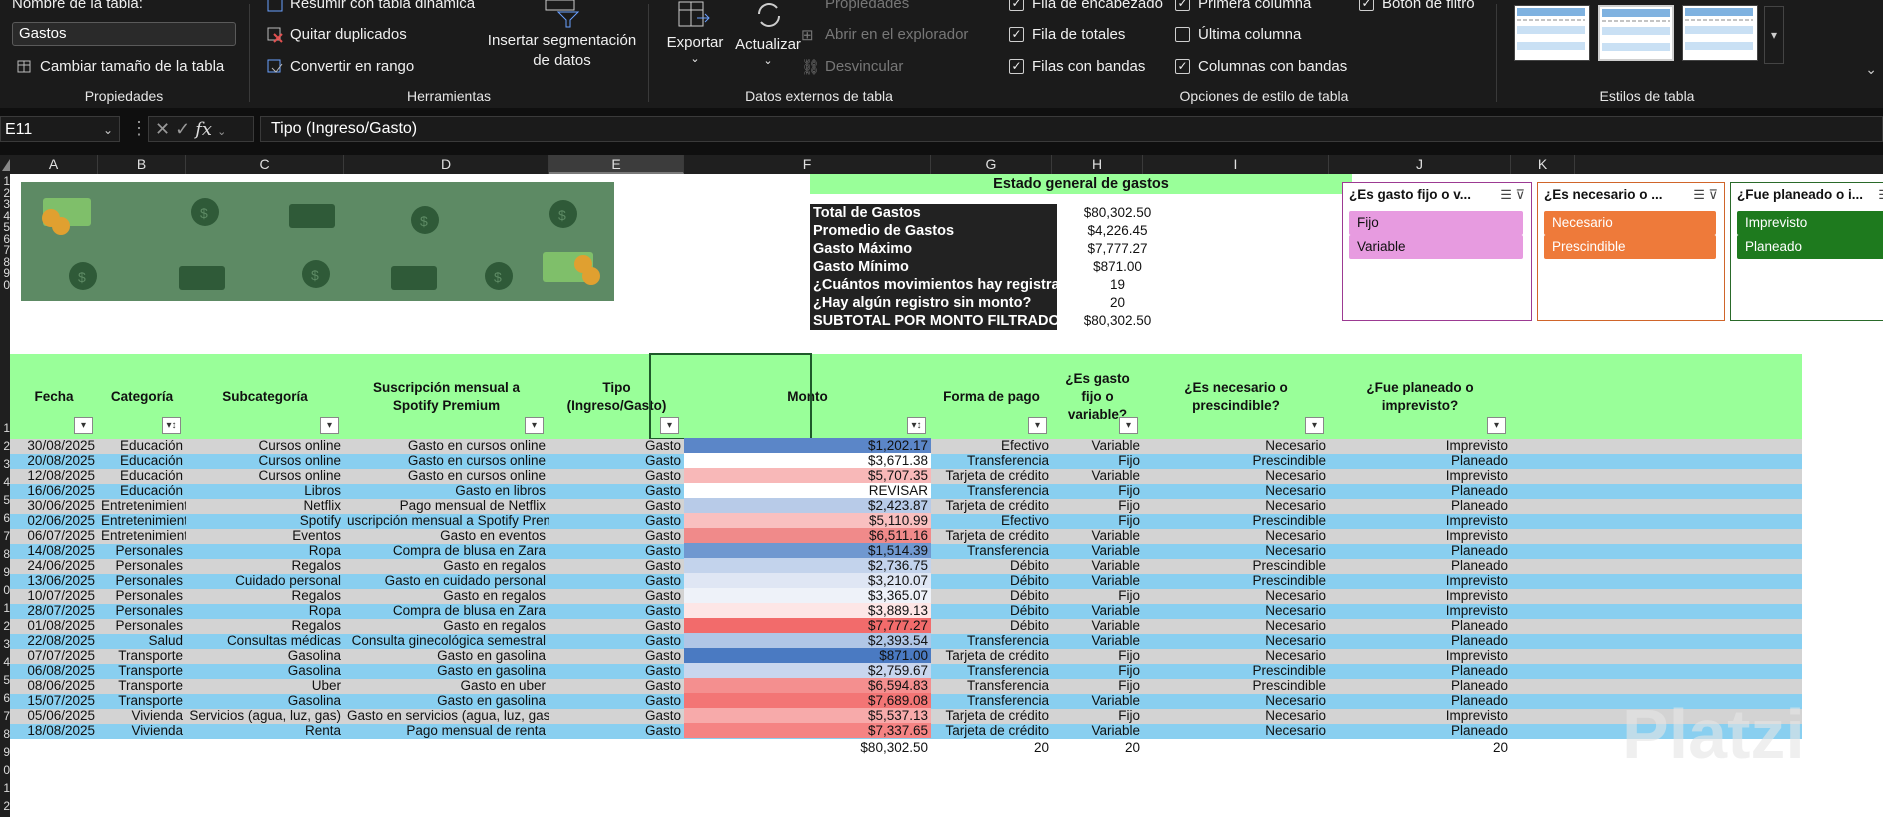 The width and height of the screenshot is (1883, 817). What do you see at coordinates (807, 505) in the screenshot?
I see `table-cell: $2,423.87` at bounding box center [807, 505].